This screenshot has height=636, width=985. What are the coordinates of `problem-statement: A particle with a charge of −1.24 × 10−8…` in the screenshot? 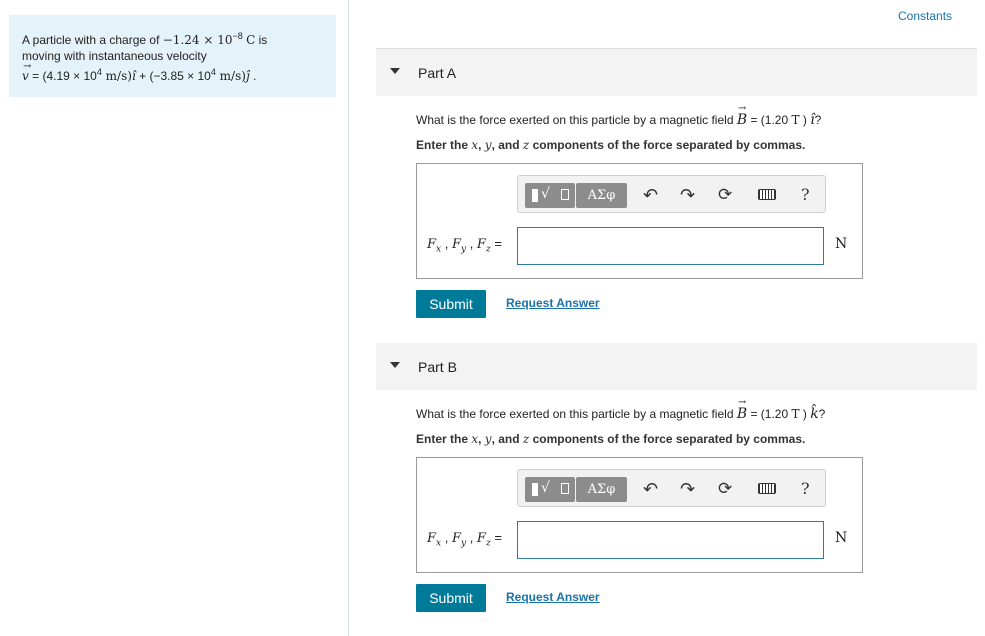 It's located at (172, 56).